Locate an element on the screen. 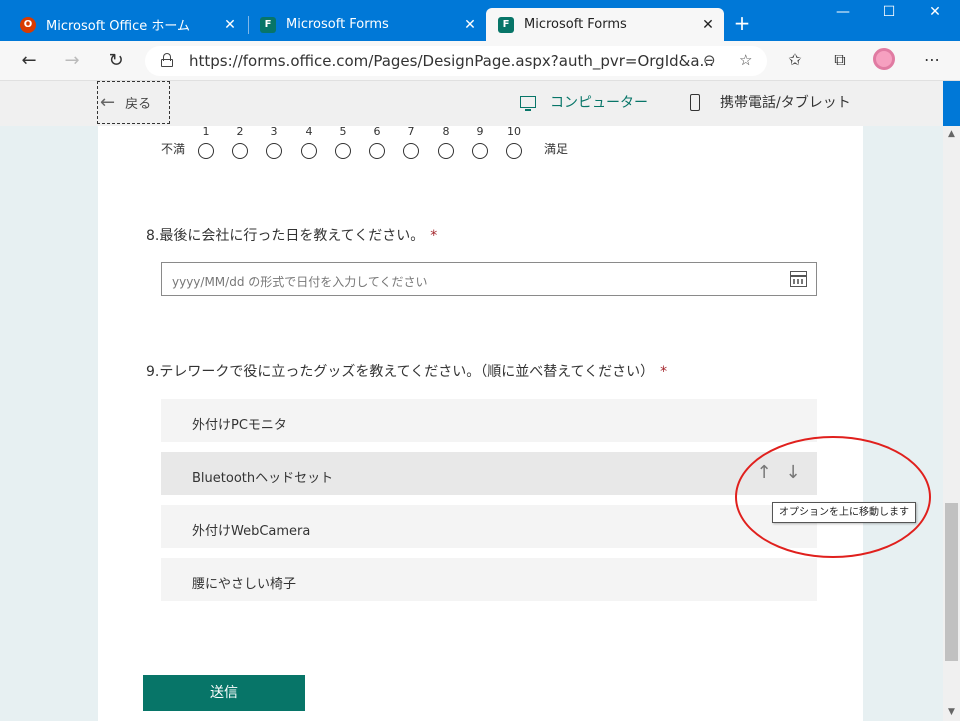  view-computer-button: コンピューター is located at coordinates (584, 102).